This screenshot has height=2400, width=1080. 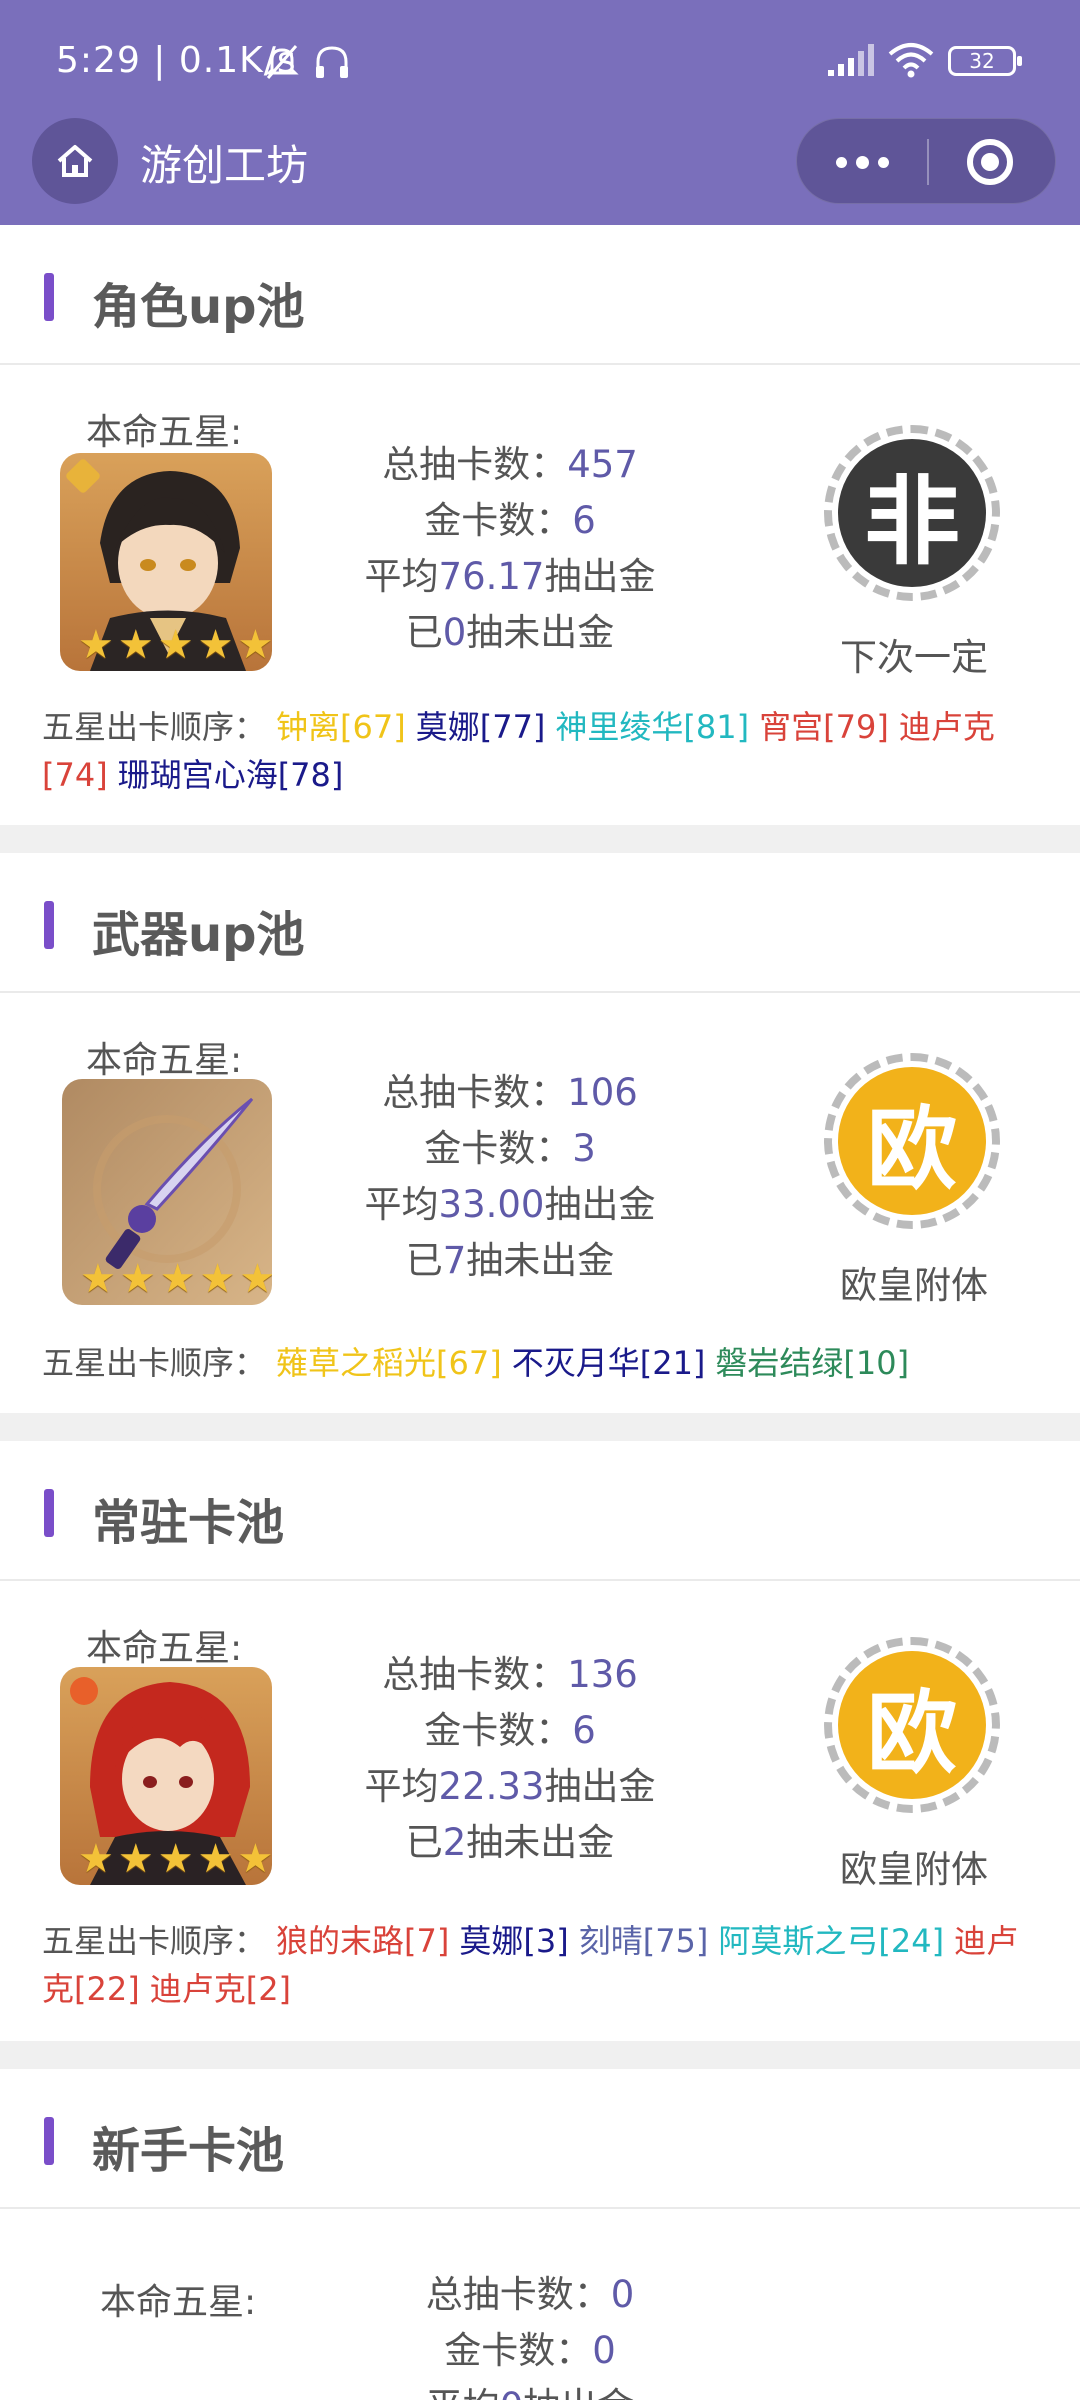 I want to click on home-icon, so click(x=75, y=161).